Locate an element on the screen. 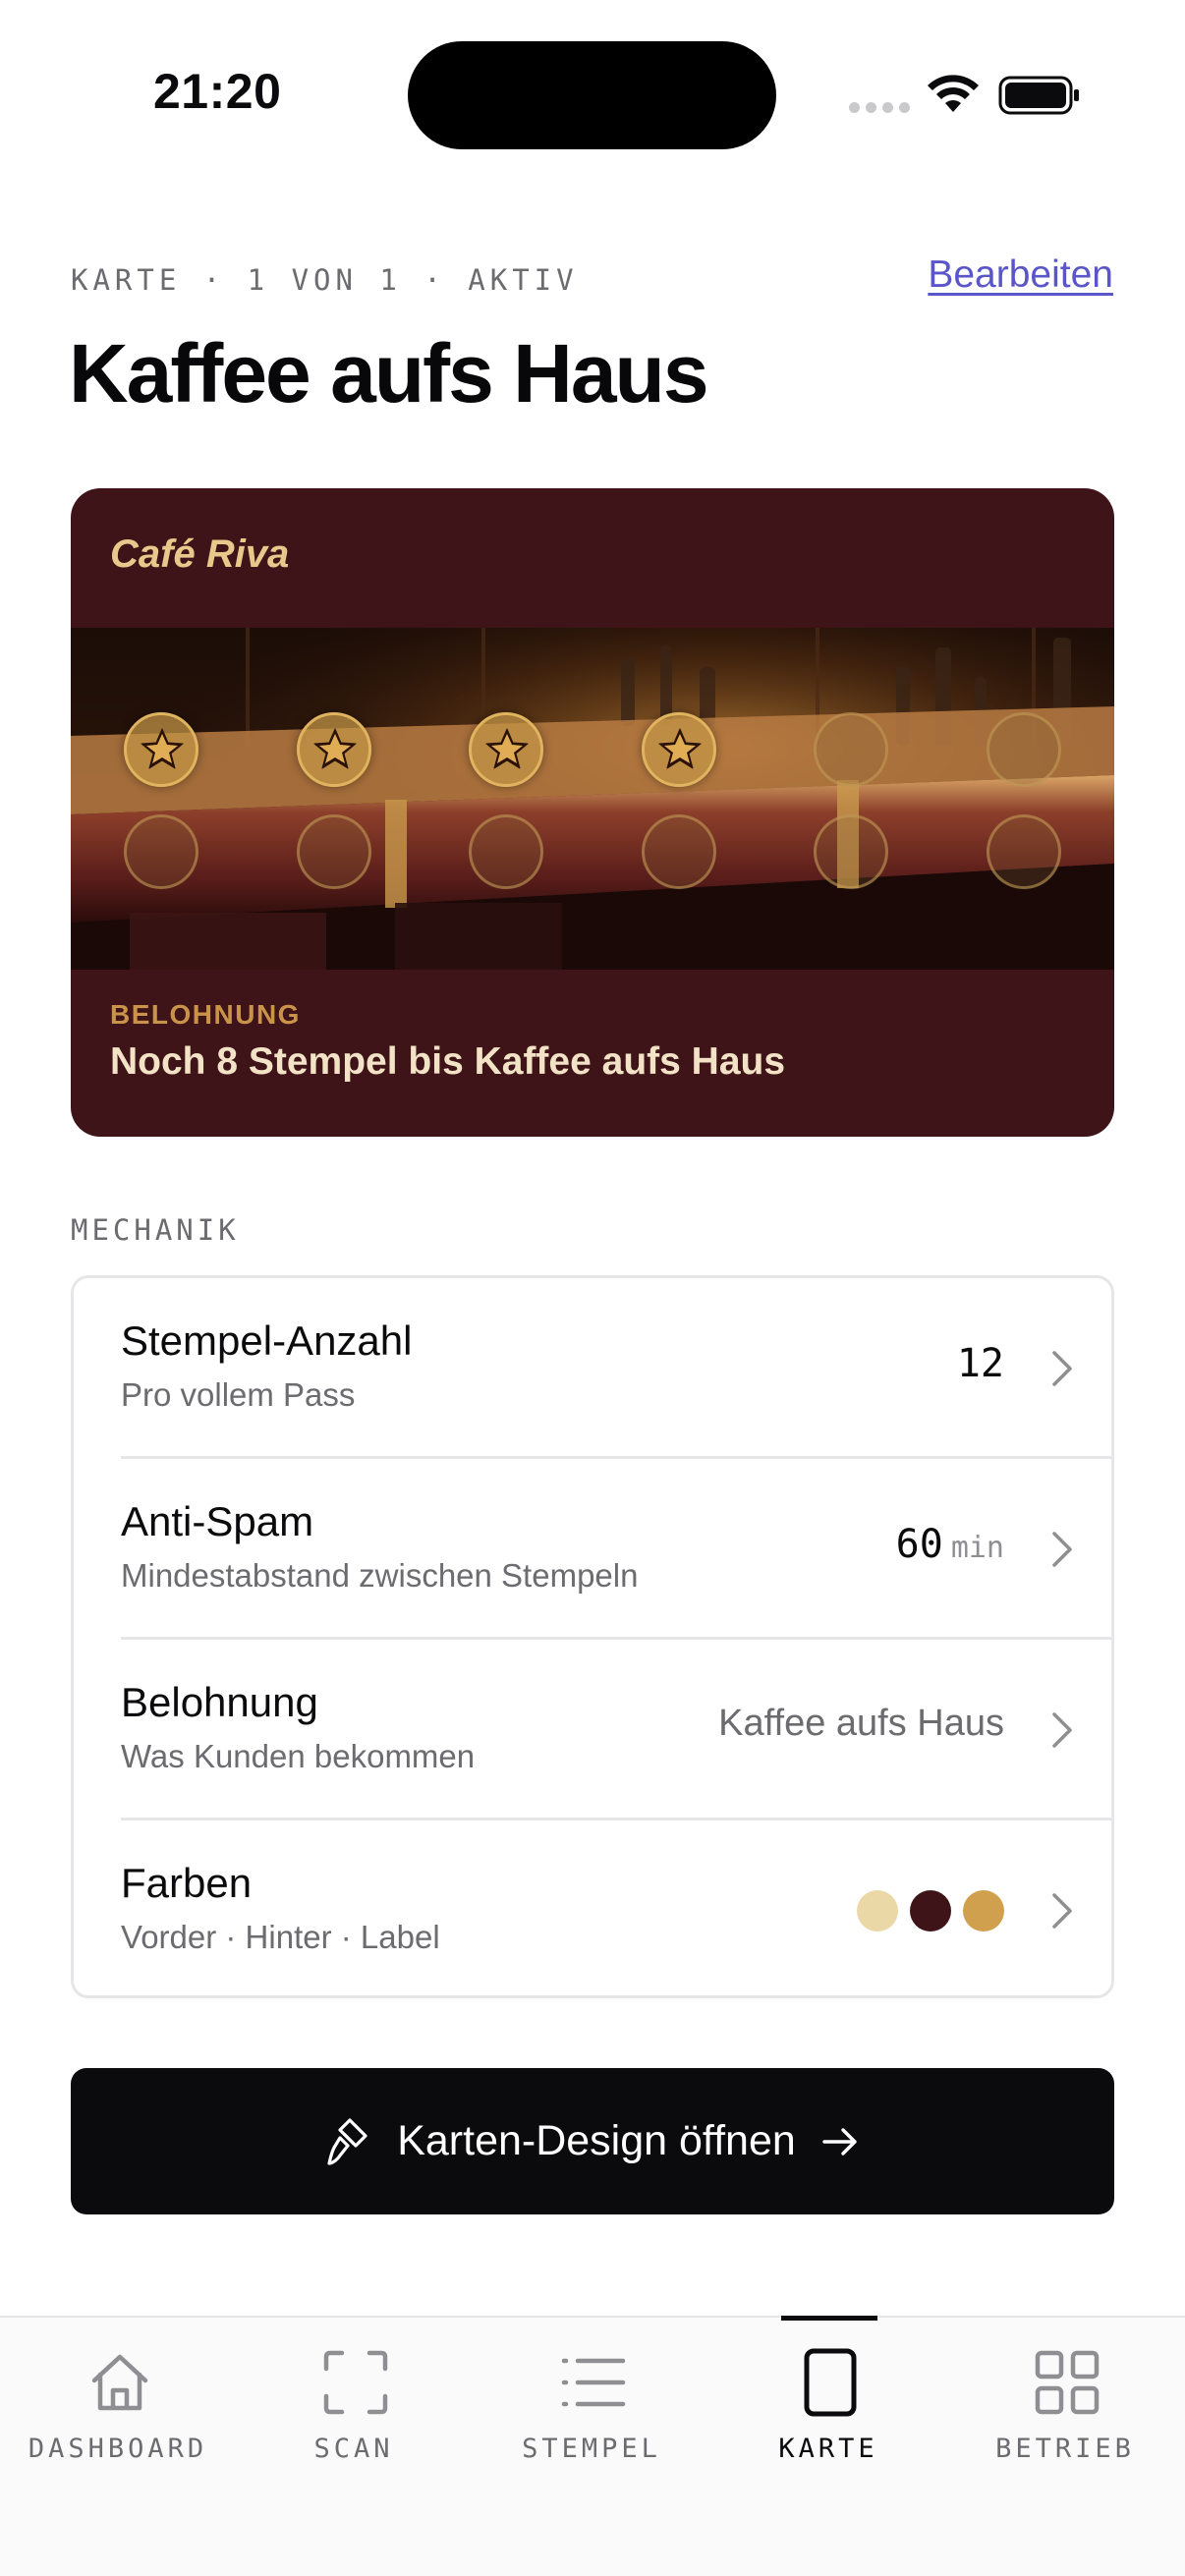 The image size is (1185, 2576). setting-title: Stempel-Anzahl is located at coordinates (267, 1340).